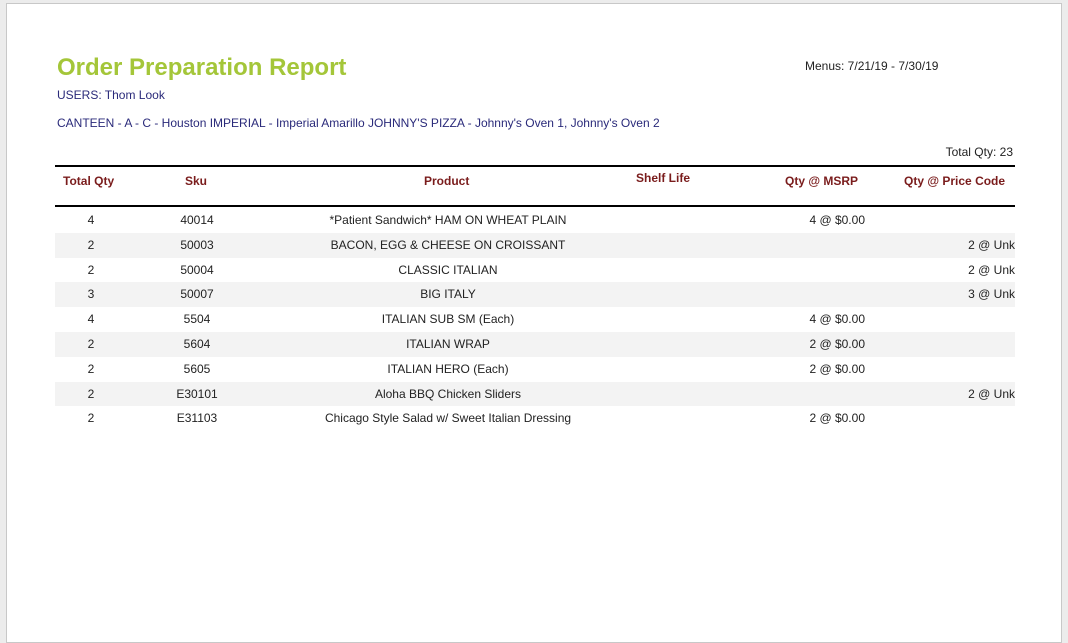 The image size is (1068, 643). Describe the element at coordinates (111, 95) in the screenshot. I see `report-users: USERS: Thom Look` at that location.